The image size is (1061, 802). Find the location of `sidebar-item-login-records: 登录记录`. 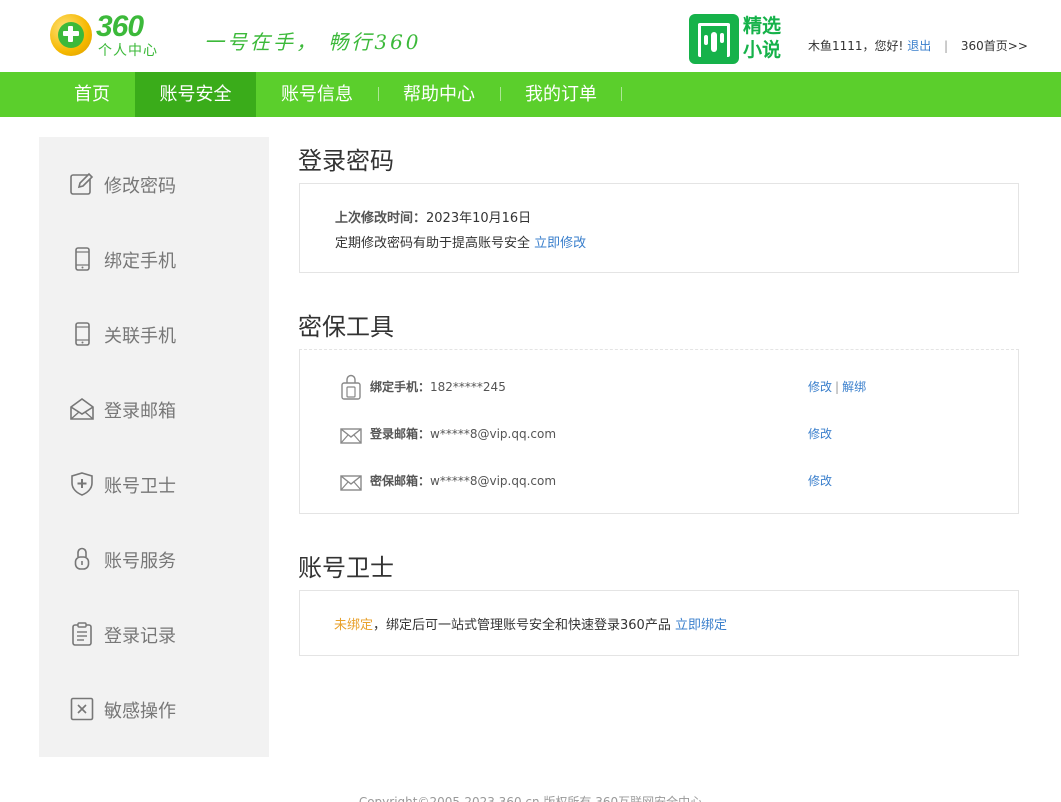

sidebar-item-login-records: 登录记录 is located at coordinates (154, 634).